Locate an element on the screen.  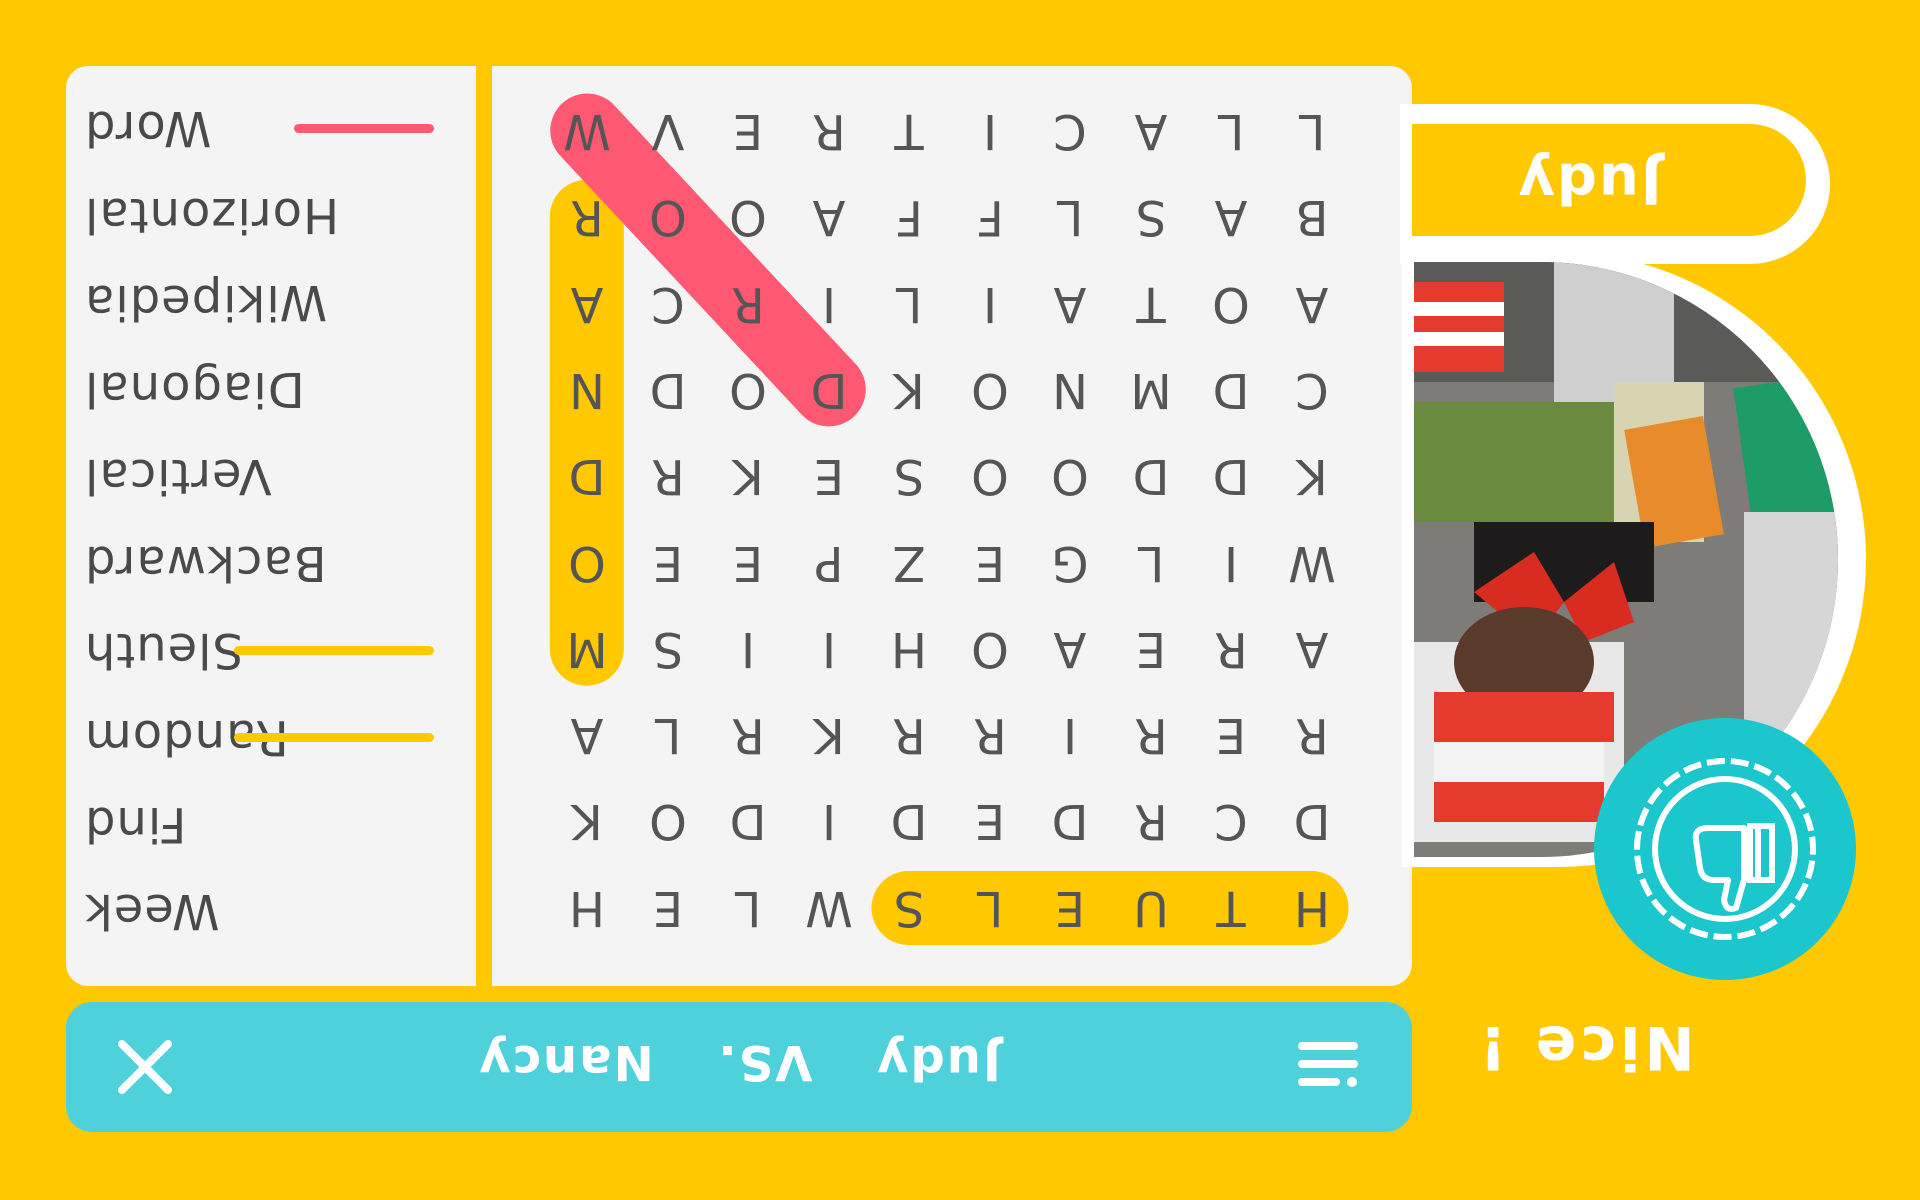
grid-cell: B is located at coordinates (1312, 217).